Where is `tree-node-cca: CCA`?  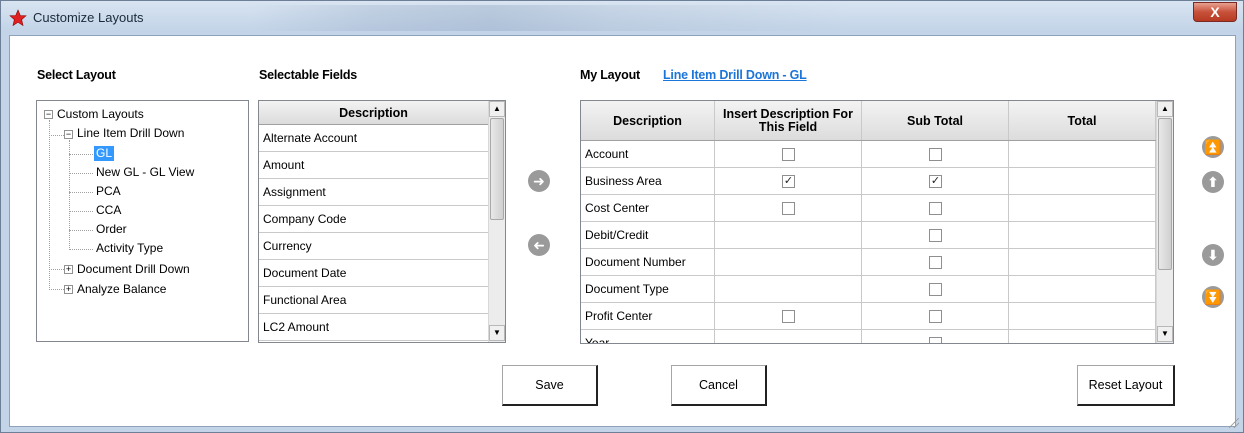 tree-node-cca: CCA is located at coordinates (108, 210).